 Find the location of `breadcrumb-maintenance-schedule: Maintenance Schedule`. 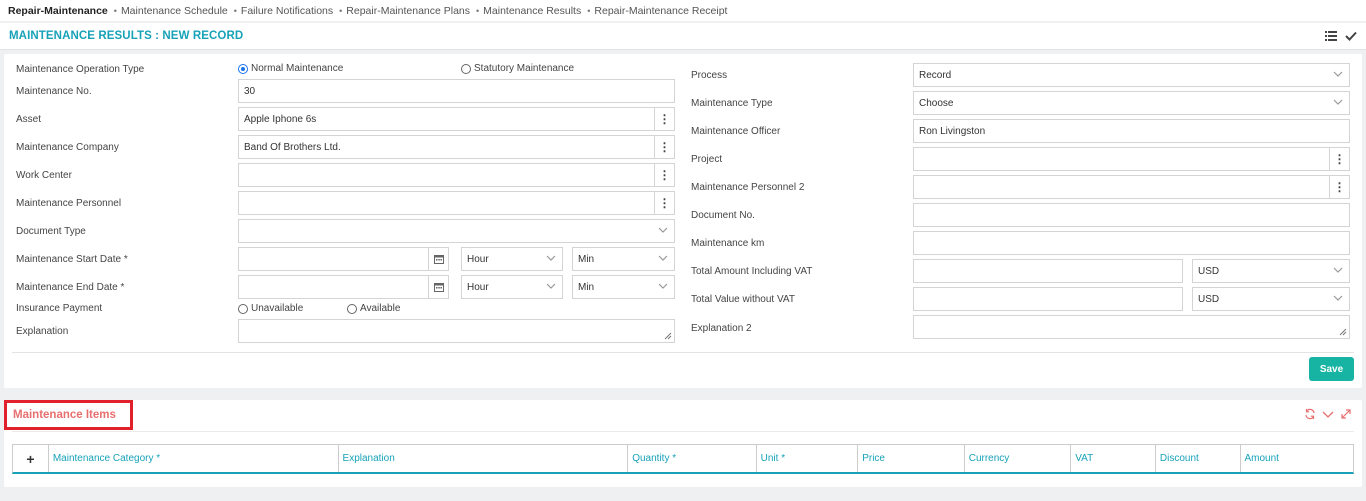

breadcrumb-maintenance-schedule: Maintenance Schedule is located at coordinates (174, 11).